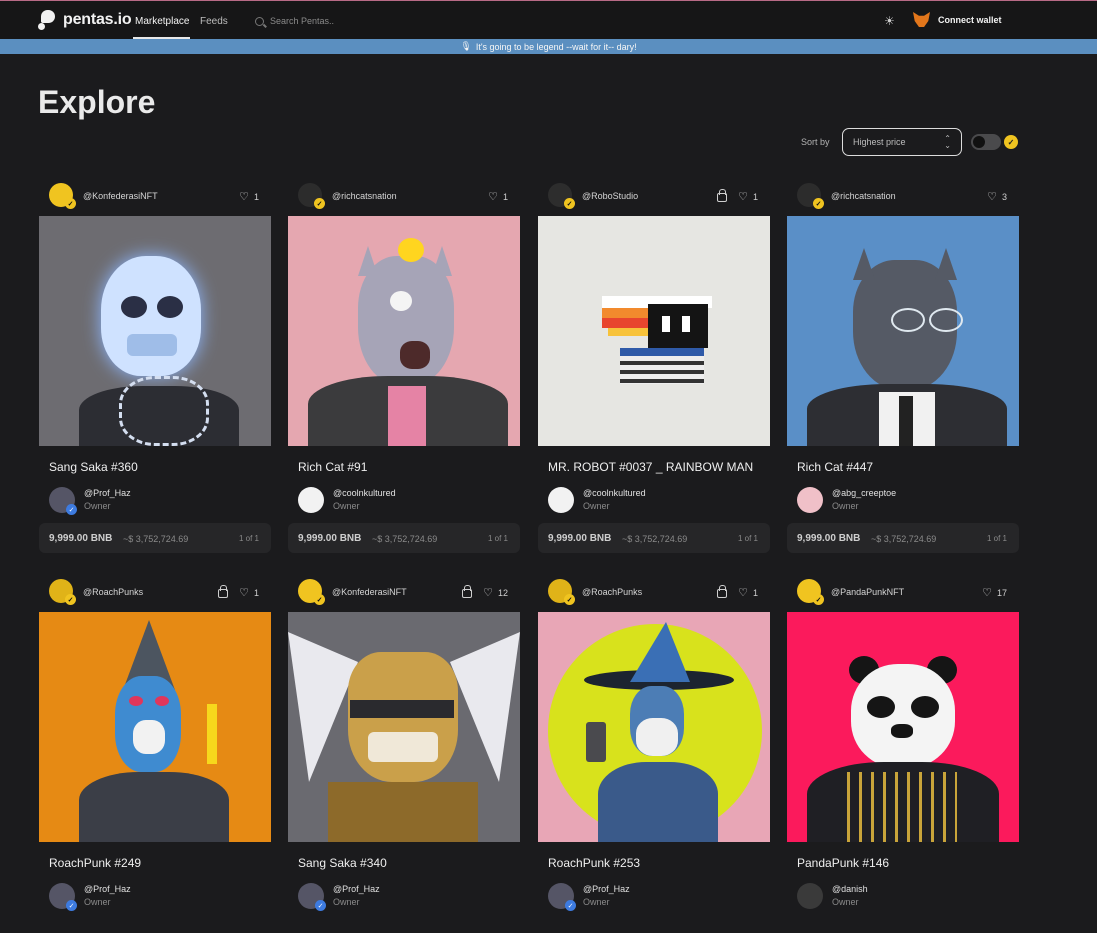  I want to click on nft-title: RoachPunk #249, so click(95, 863).